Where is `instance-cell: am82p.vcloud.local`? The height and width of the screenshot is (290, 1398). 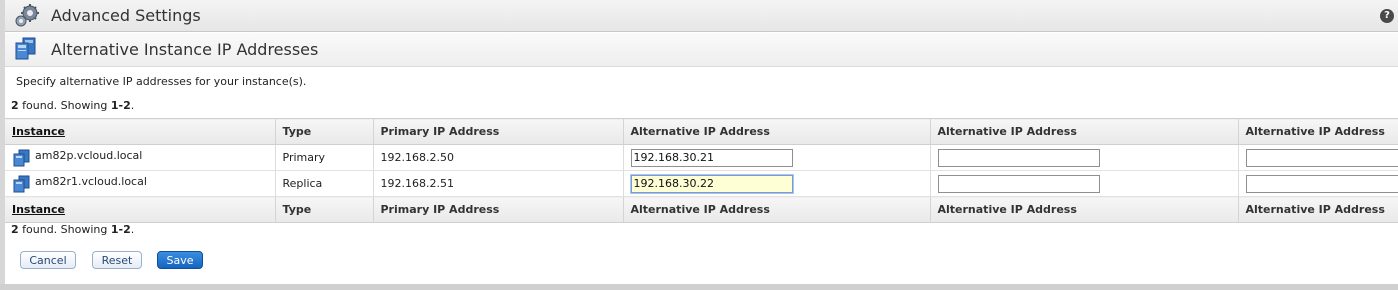 instance-cell: am82p.vcloud.local is located at coordinates (140, 157).